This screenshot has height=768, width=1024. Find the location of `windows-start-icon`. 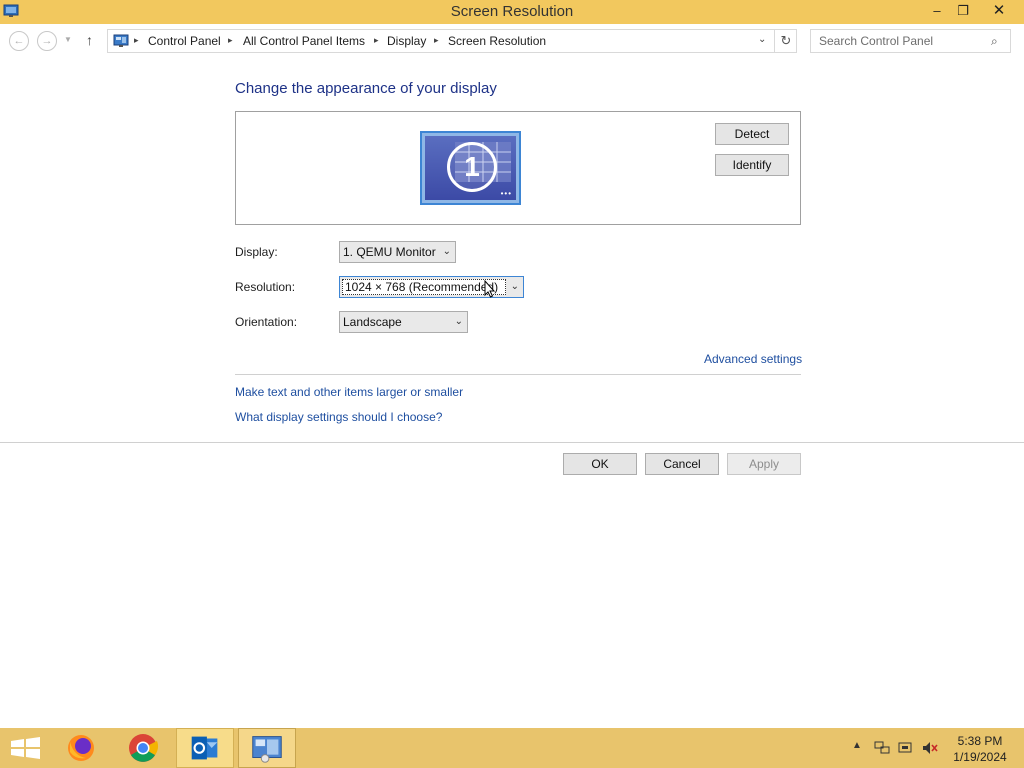

windows-start-icon is located at coordinates (29, 748).